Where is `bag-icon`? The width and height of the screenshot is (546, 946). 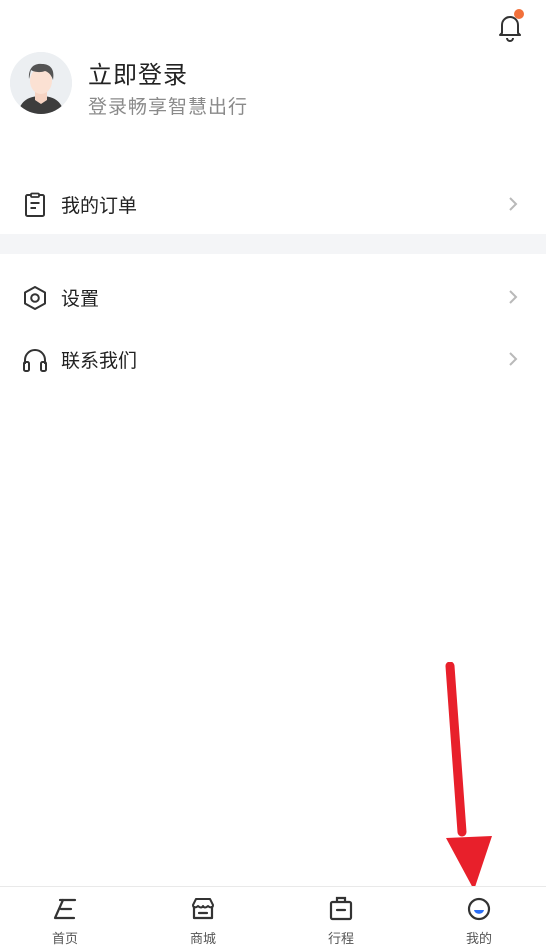 bag-icon is located at coordinates (341, 908).